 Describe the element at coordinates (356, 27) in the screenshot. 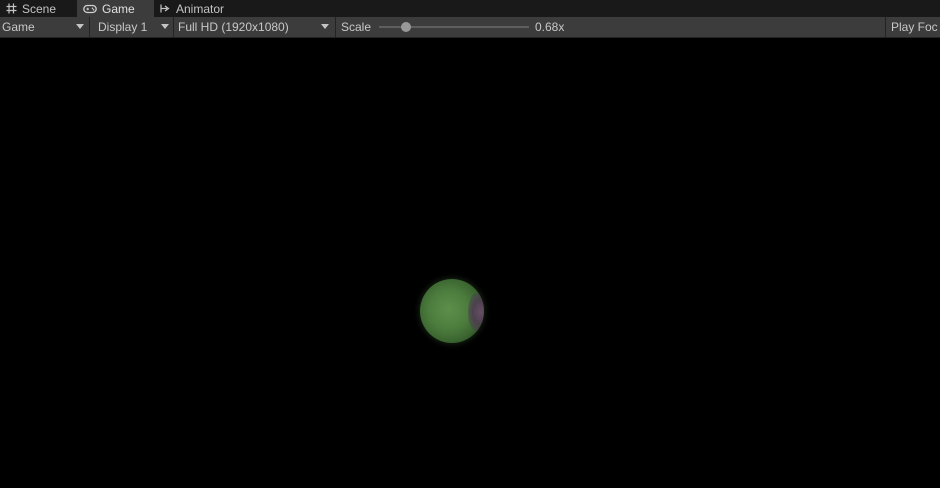

I see `scale-label: Scale` at that location.